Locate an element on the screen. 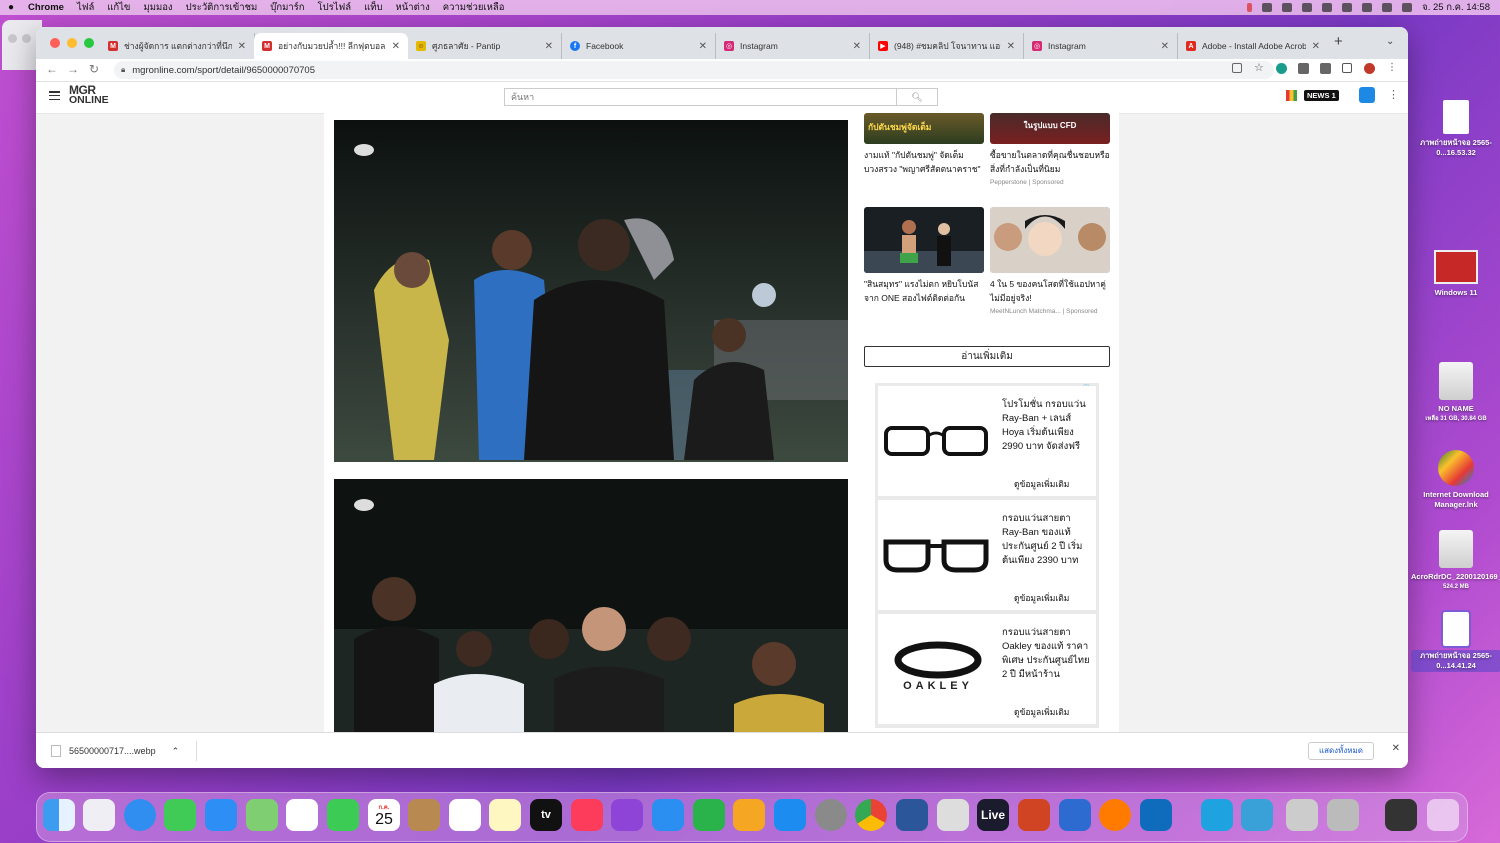  mail-icon is located at coordinates (221, 815).